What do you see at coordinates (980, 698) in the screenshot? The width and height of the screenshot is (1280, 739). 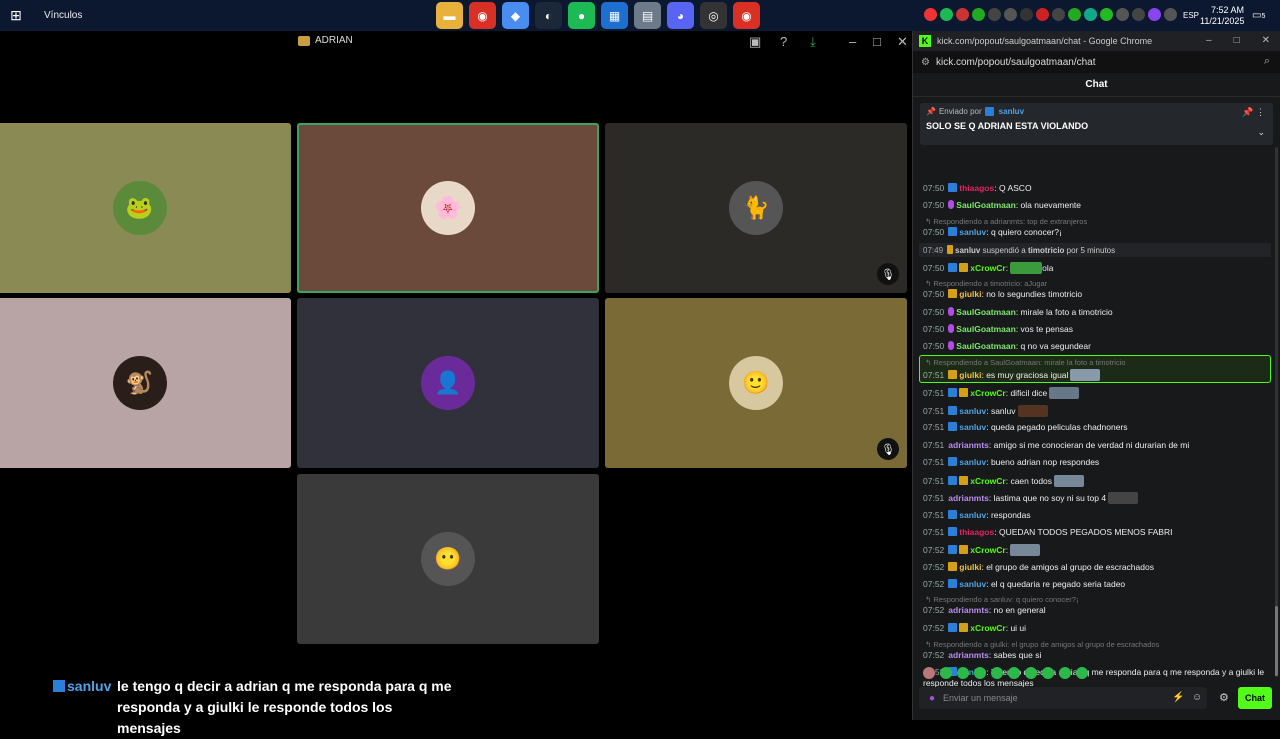 I see `chat-input-placeholder: Enviar un mensaje` at bounding box center [980, 698].